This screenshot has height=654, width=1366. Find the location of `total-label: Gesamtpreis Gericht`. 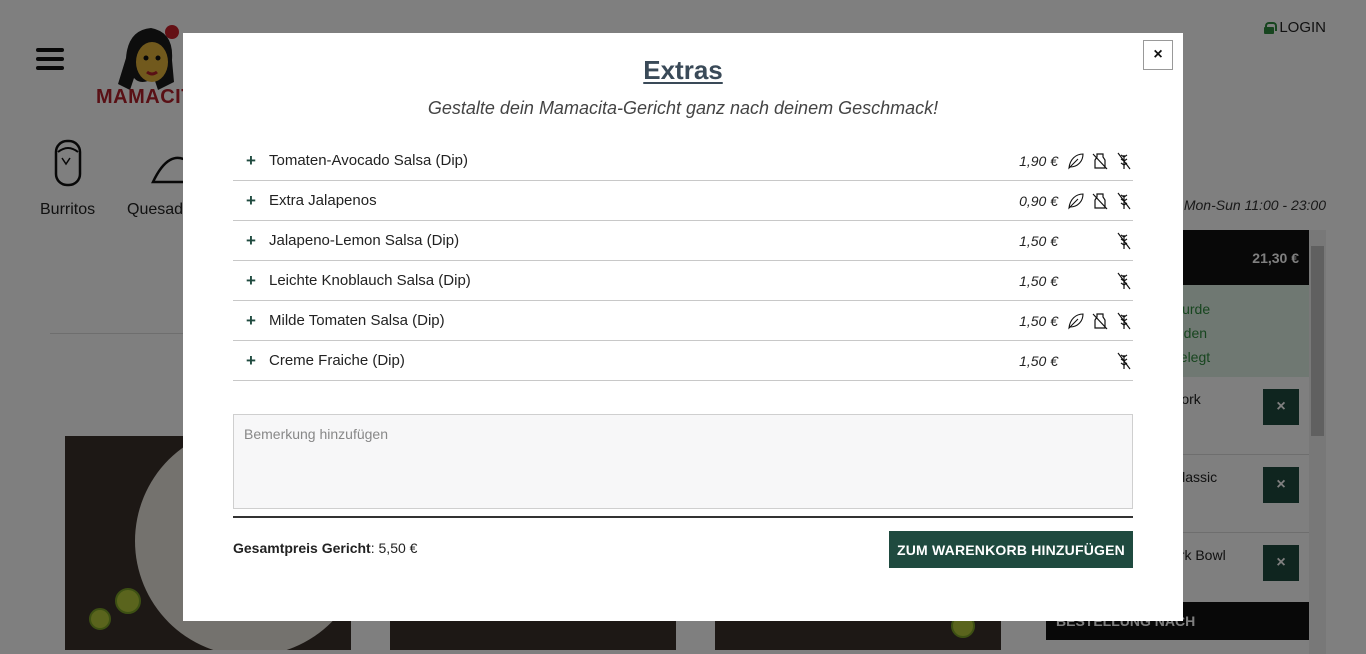

total-label: Gesamtpreis Gericht is located at coordinates (302, 548).